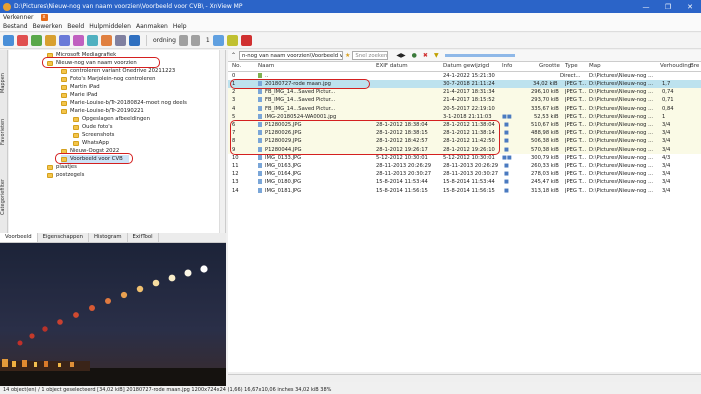  What do you see at coordinates (266, 66) in the screenshot?
I see `col-name: Naam` at bounding box center [266, 66].